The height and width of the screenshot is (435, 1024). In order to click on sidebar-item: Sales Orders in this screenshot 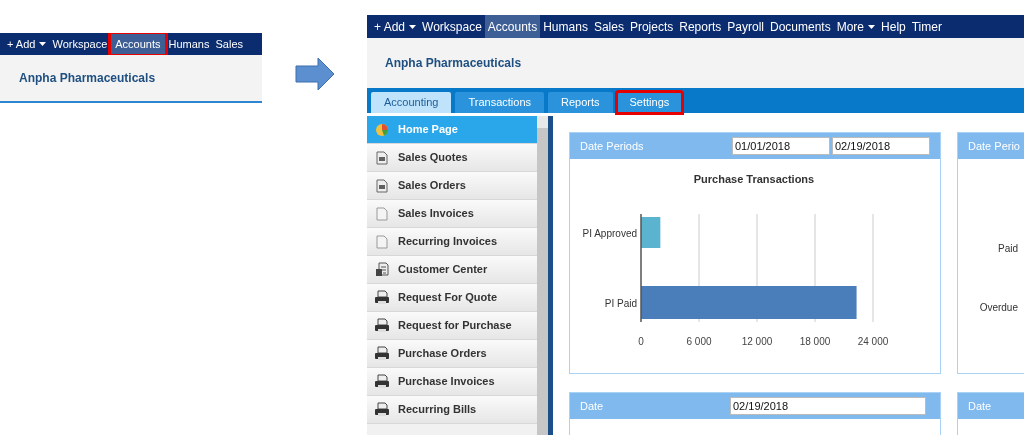, I will do `click(452, 186)`.